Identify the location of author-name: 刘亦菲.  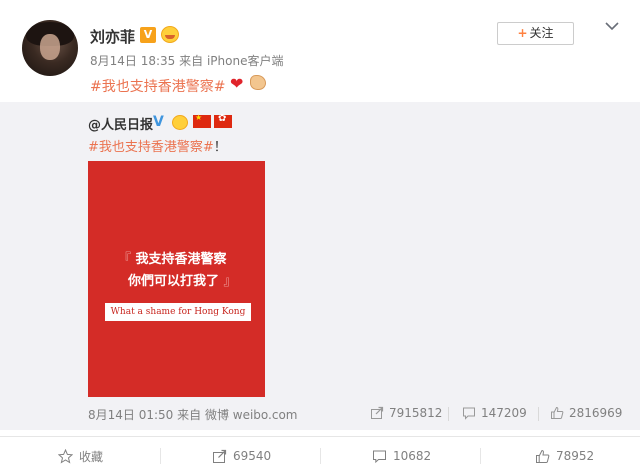
(112, 36).